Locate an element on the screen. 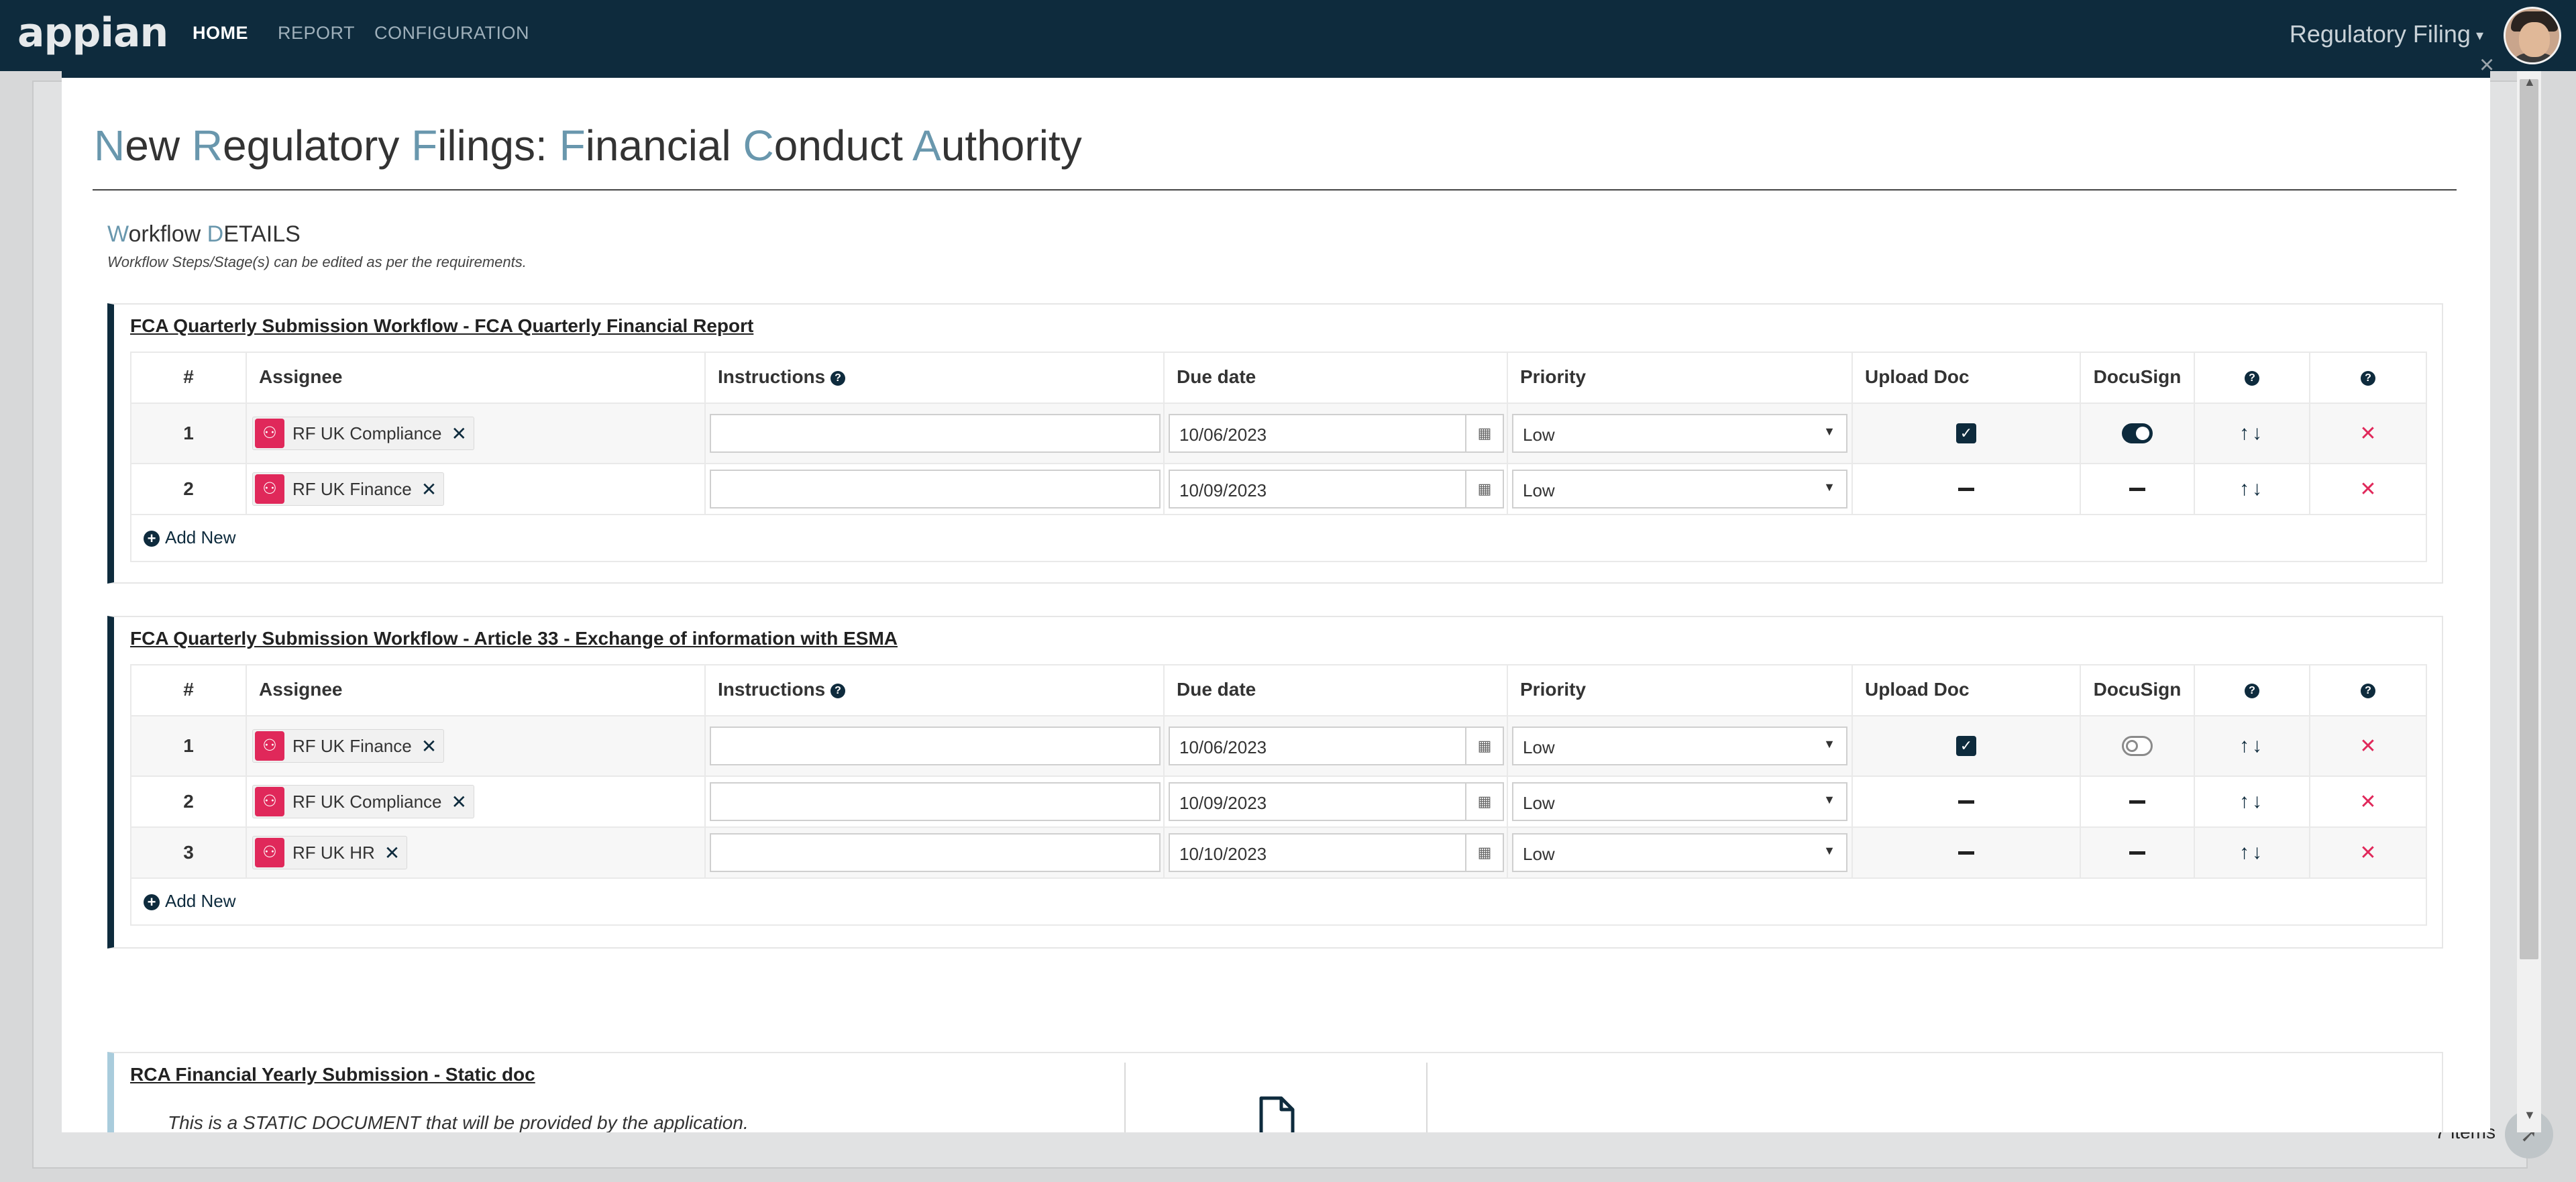  due-date-cell: 10/09/2023 ▦ is located at coordinates (1336, 489).